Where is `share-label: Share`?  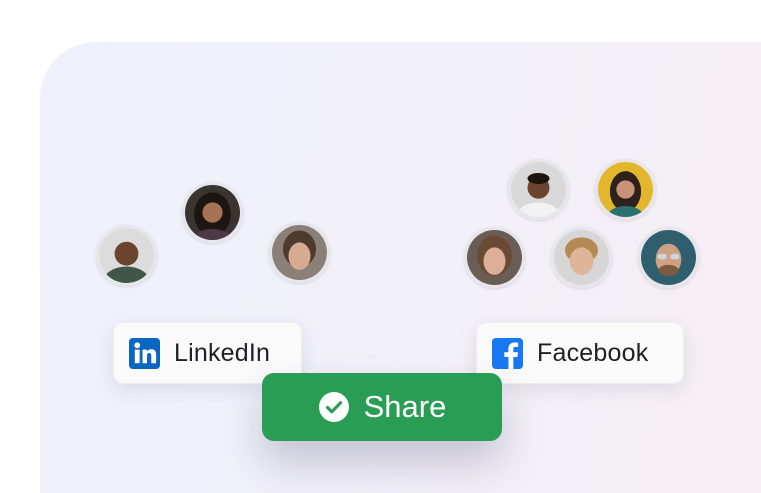
share-label: Share is located at coordinates (405, 406).